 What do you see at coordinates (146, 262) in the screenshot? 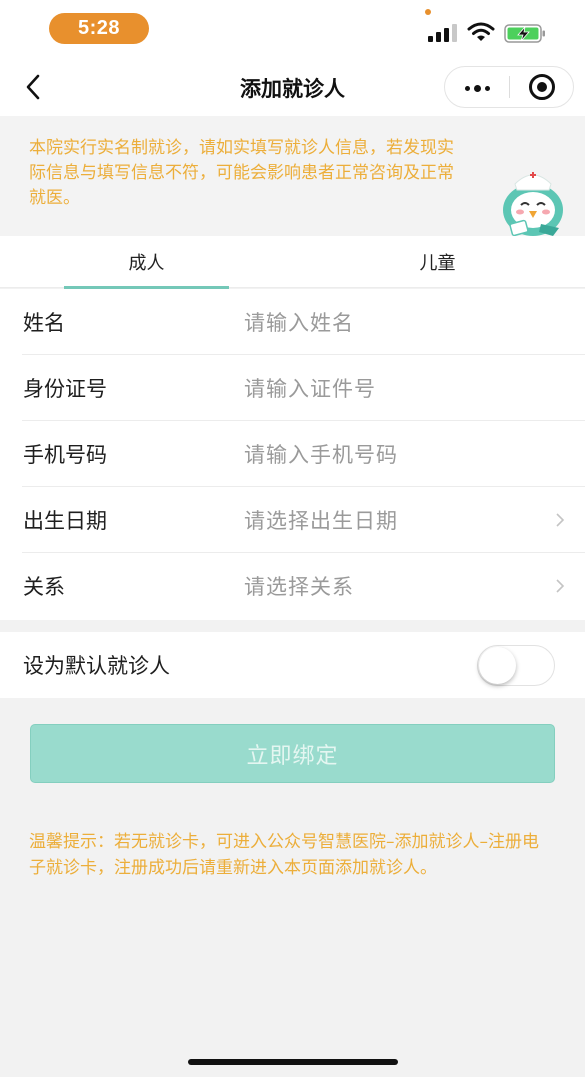
I see `tab-adult: 成人` at bounding box center [146, 262].